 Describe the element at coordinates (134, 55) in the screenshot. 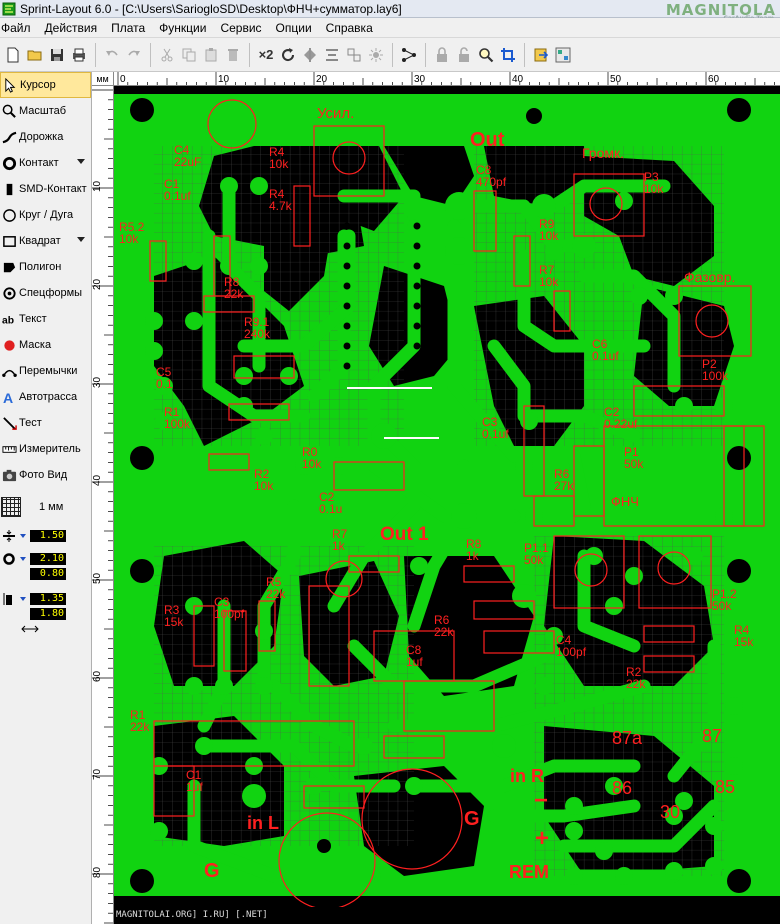

I see `redo-button` at that location.